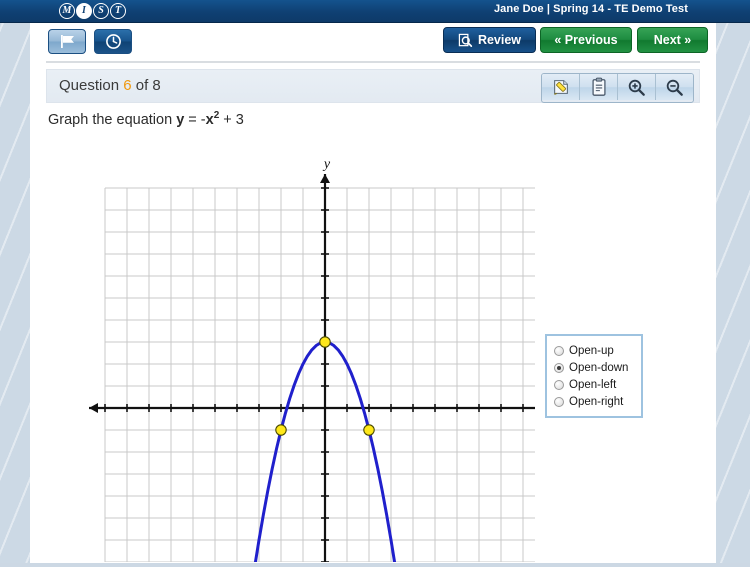 This screenshot has height=567, width=750. I want to click on zoom-out-tool-button, so click(674, 87).